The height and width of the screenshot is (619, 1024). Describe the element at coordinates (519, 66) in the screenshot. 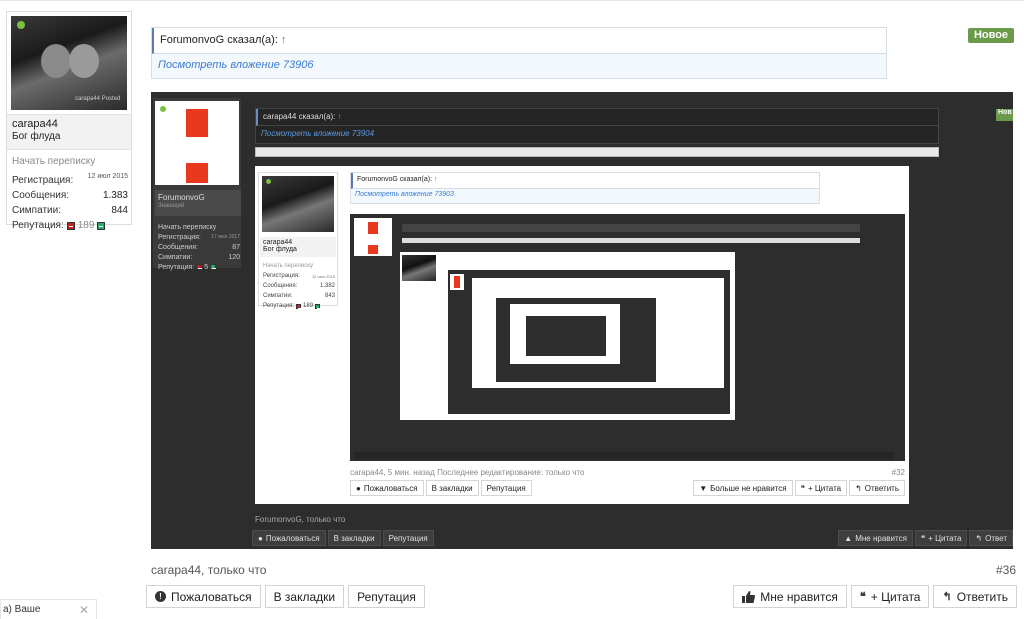

I see `attachment-link: Посмотреть вложение 73906` at that location.